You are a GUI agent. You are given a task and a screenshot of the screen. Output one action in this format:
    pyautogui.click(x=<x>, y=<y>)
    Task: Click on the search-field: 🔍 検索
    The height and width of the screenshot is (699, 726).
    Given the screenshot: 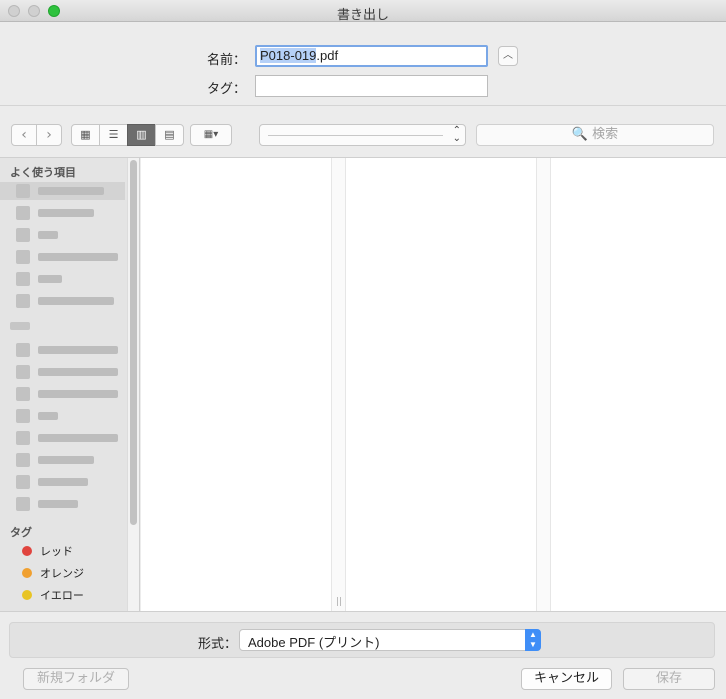 What is the action you would take?
    pyautogui.click(x=595, y=135)
    